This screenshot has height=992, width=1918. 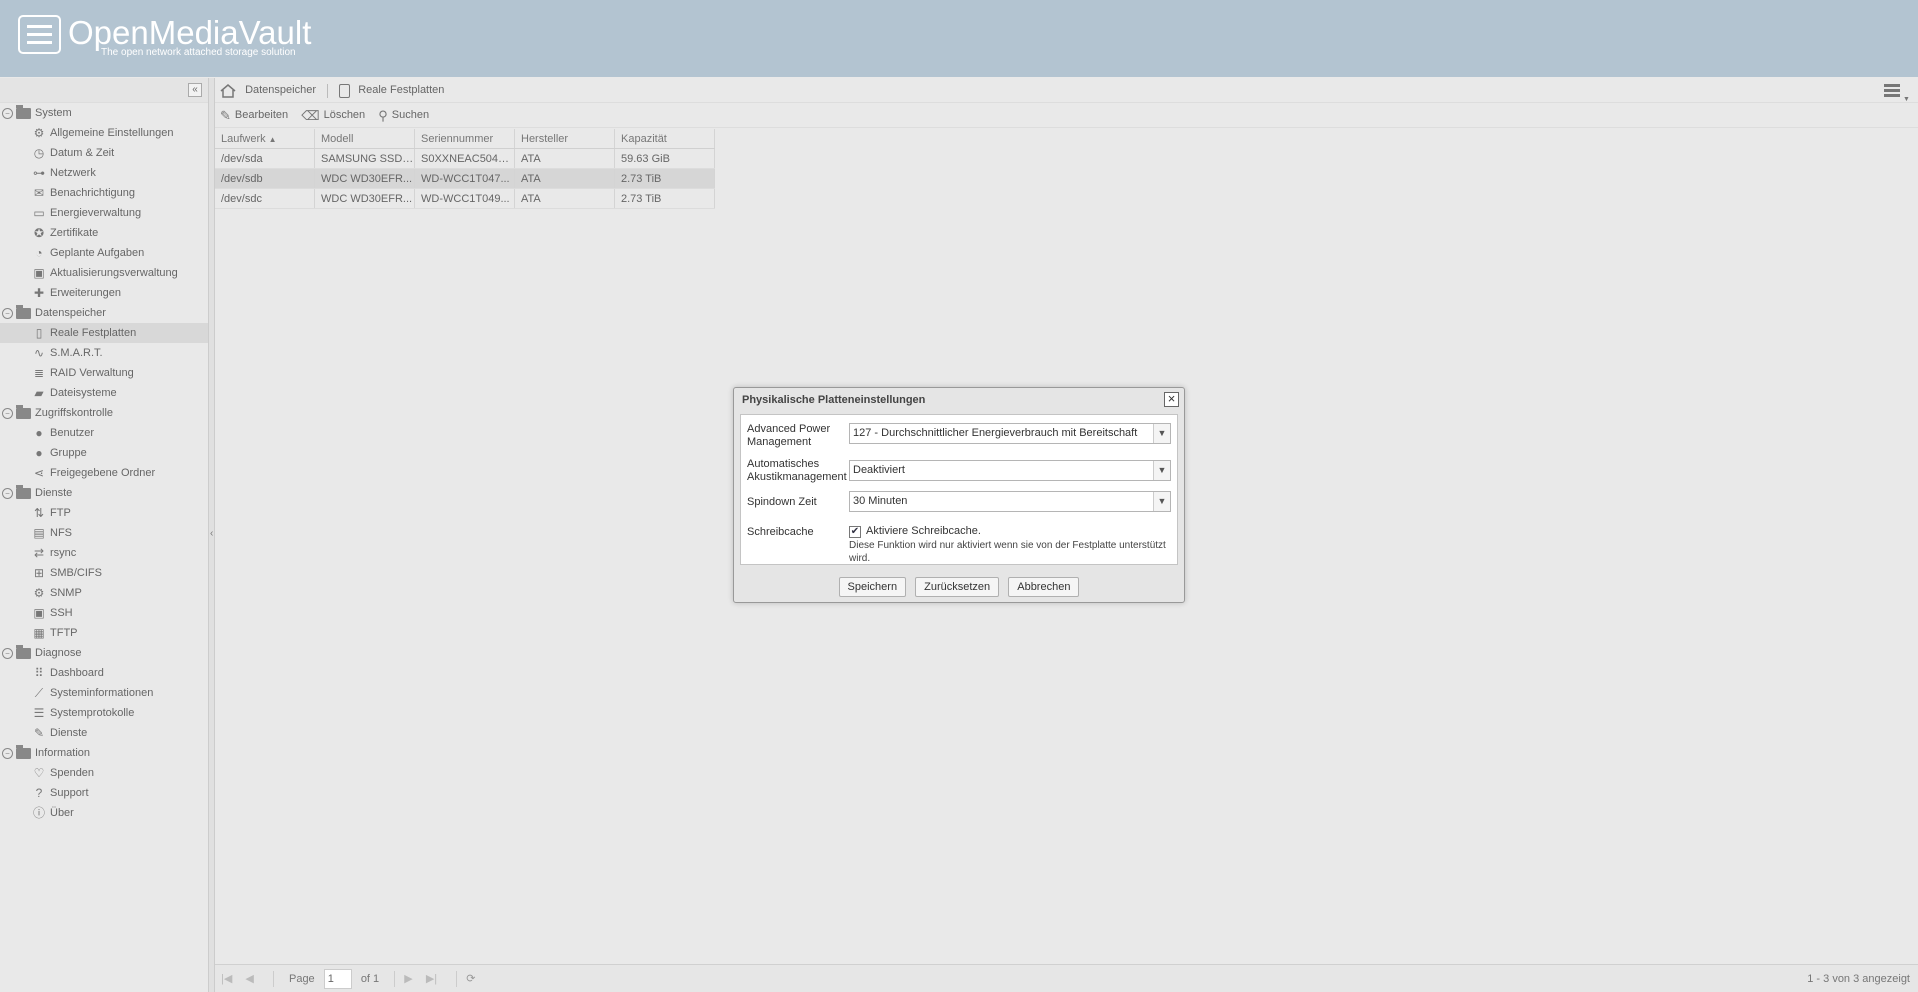 I want to click on sidebar-group-datenspeicher: − Datenspeicher, so click(x=104, y=313).